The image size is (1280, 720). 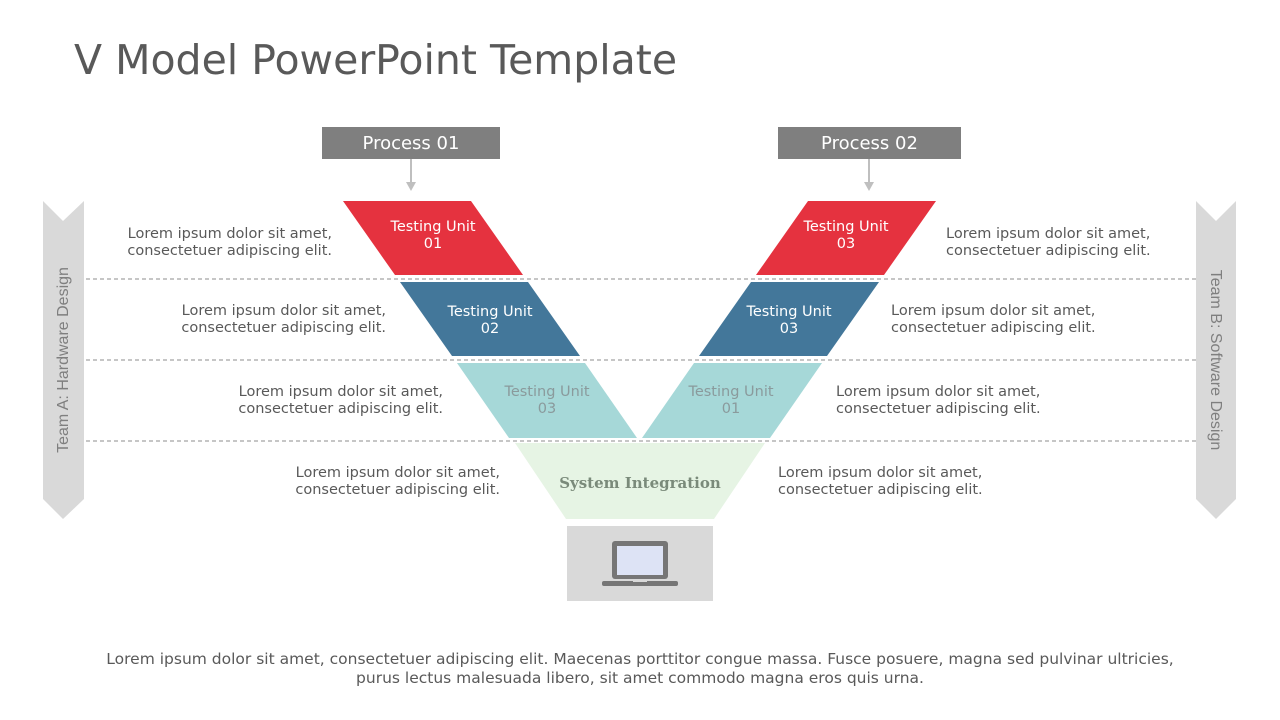 What do you see at coordinates (63, 360) in the screenshot?
I see `team-a-label: Team A: Hardware Design` at bounding box center [63, 360].